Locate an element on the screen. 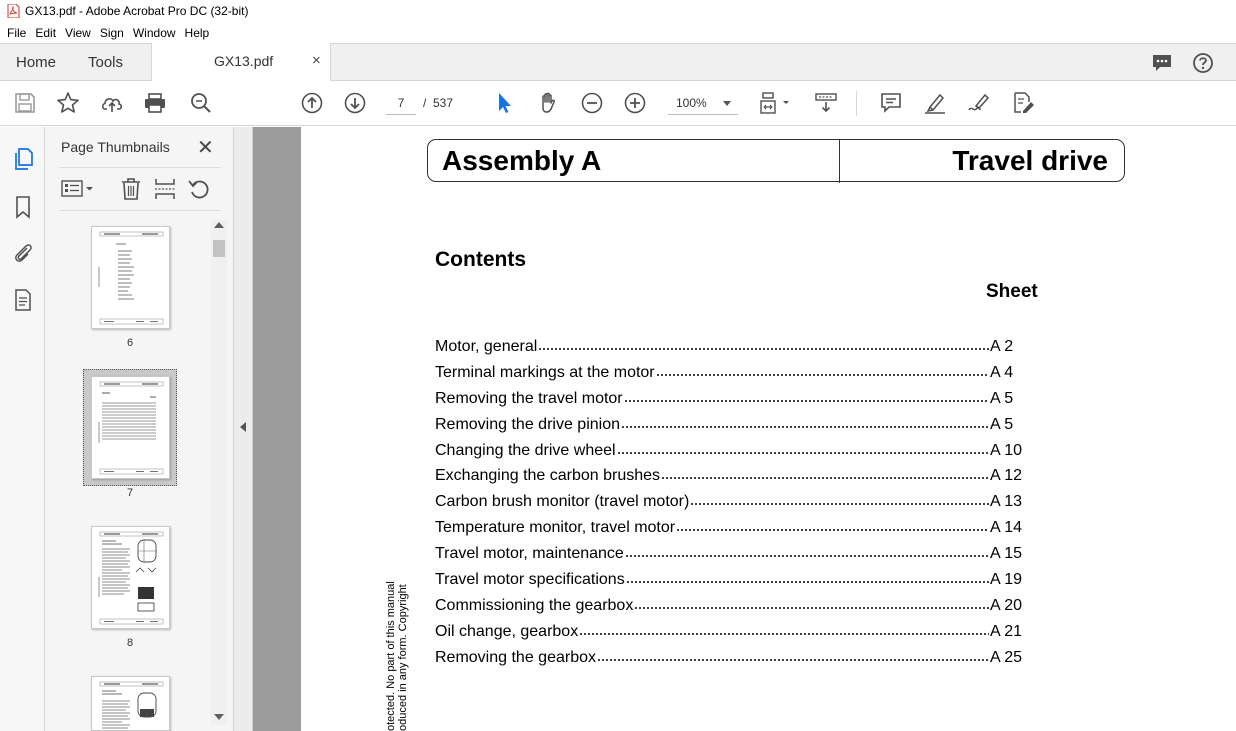  toc-entry: Travel motor, maintenance A 15 is located at coordinates (732, 553).